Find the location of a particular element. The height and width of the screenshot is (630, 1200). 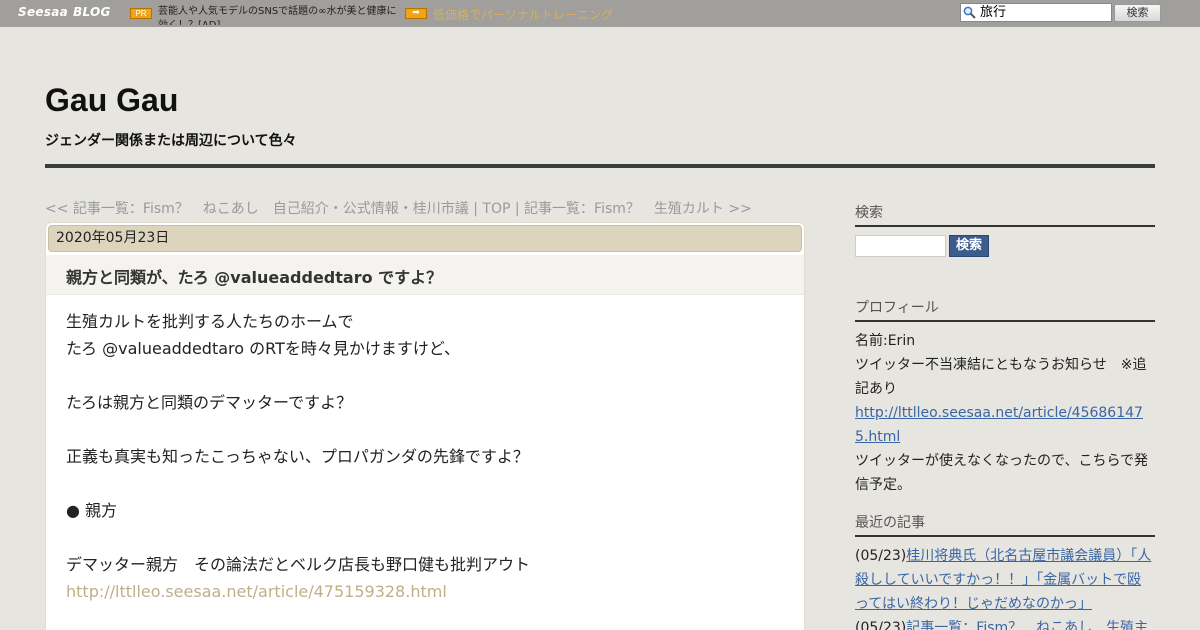

arrow-right-icon: ➡ is located at coordinates (416, 13).